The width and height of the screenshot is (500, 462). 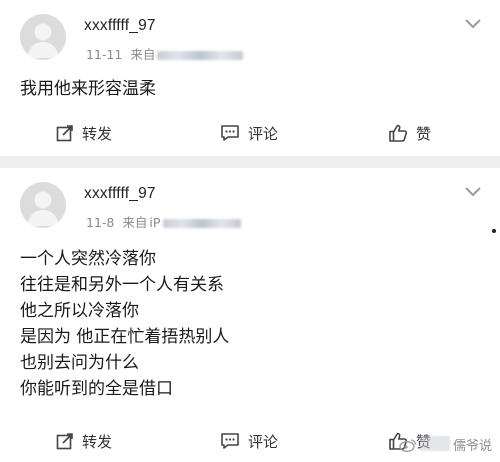 I want to click on post-meta: 11-8 来自 iP, so click(x=164, y=221).